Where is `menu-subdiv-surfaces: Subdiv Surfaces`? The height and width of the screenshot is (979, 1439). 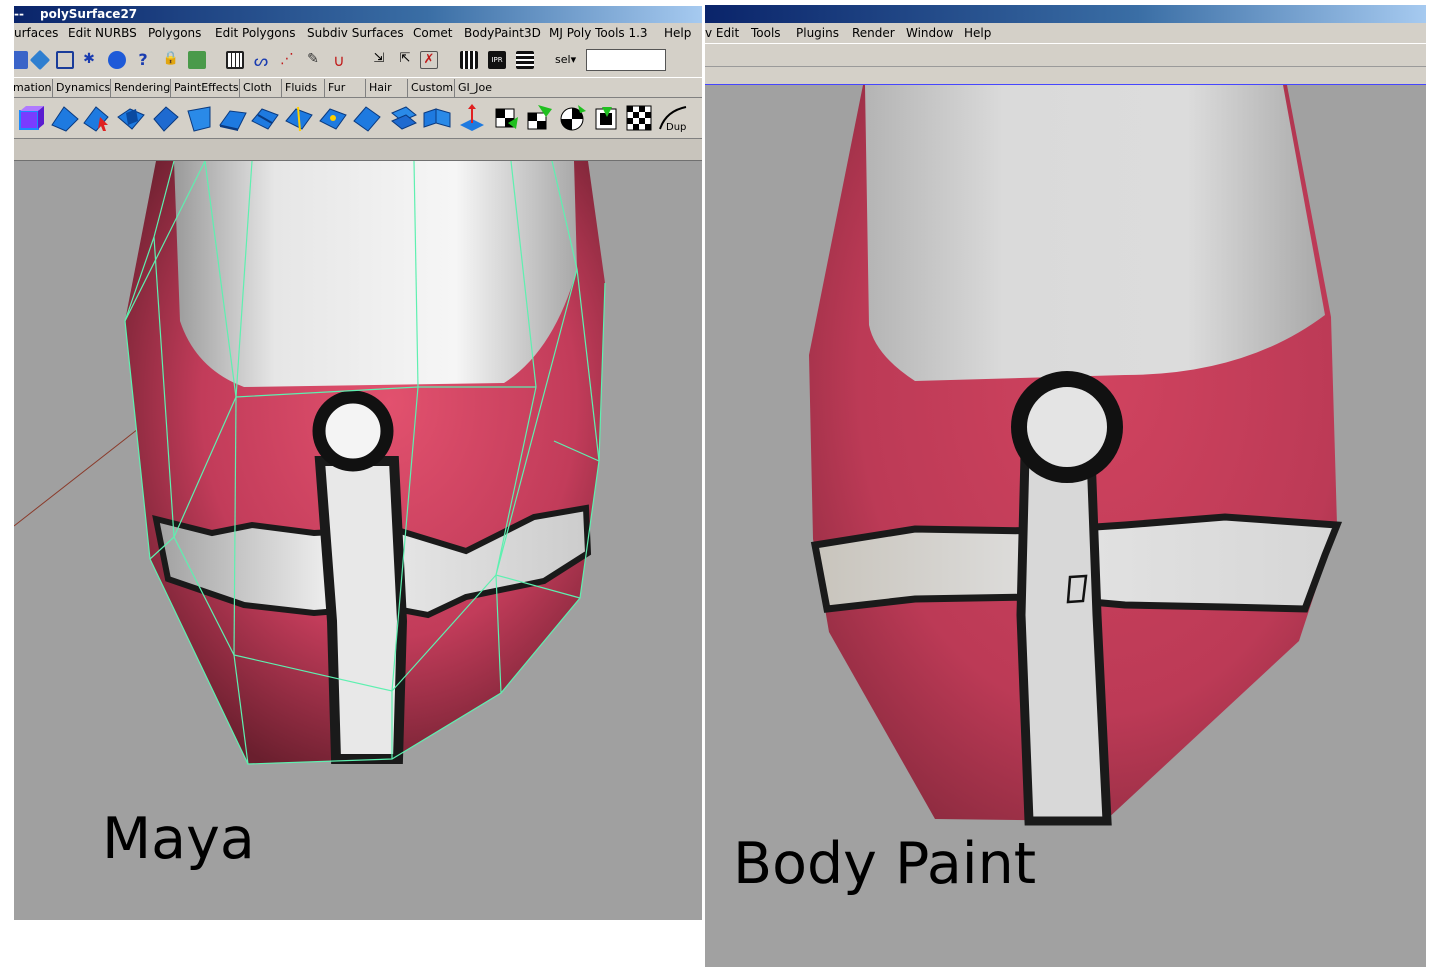
menu-subdiv-surfaces: Subdiv Surfaces is located at coordinates (355, 33).